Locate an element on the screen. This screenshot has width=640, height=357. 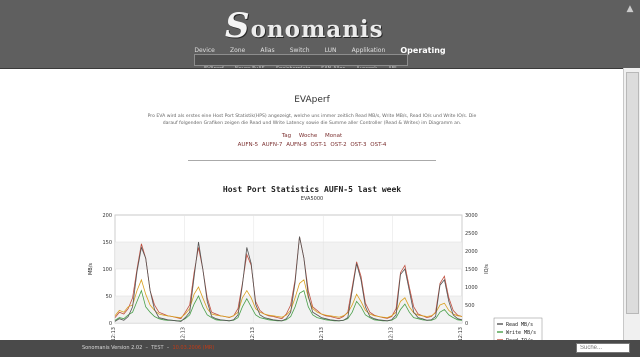
port-link-ost-4: OST-4 is located at coordinates (378, 145).